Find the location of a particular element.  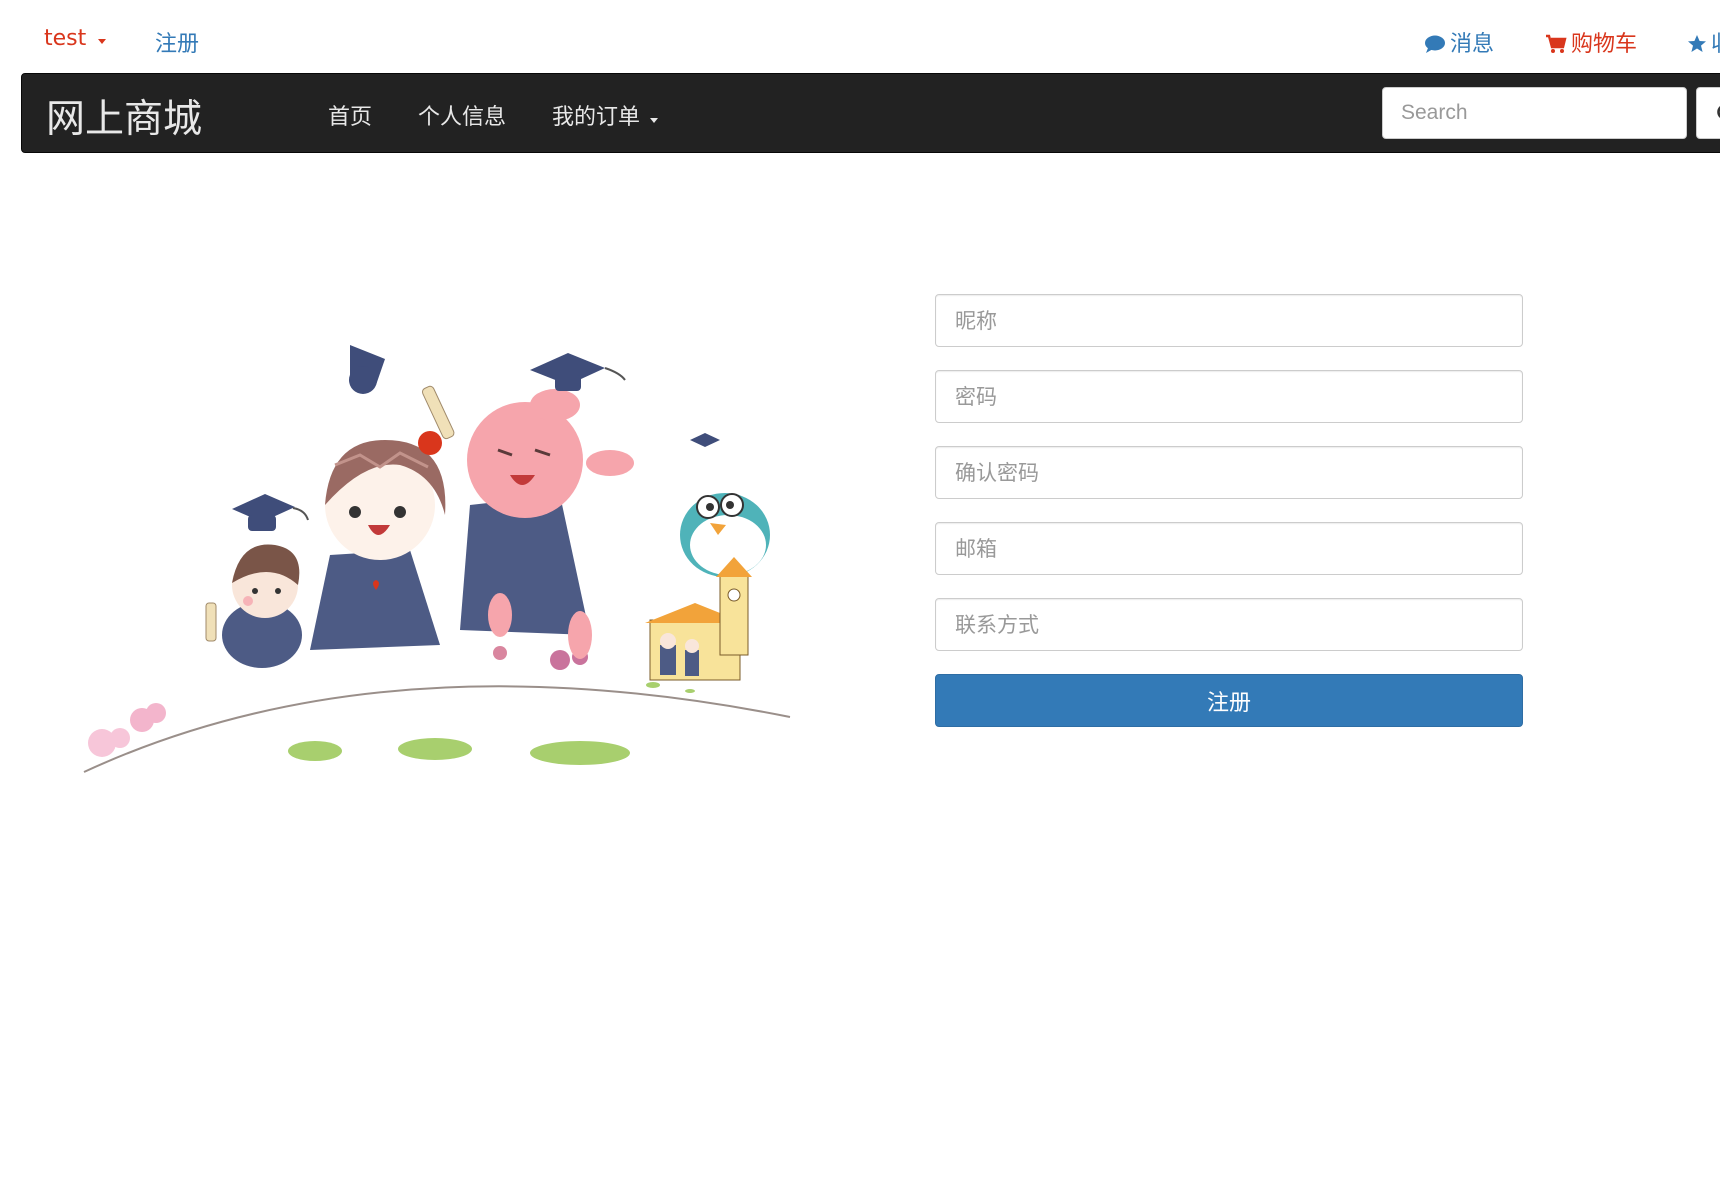

cart-label: 购物车 is located at coordinates (1604, 44).